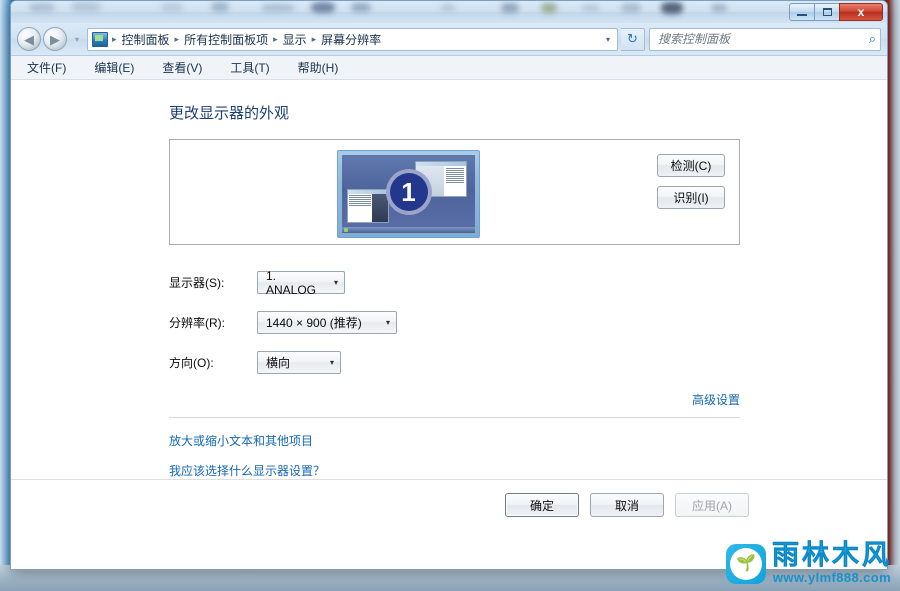  Describe the element at coordinates (299, 362) in the screenshot. I see `orientation-select: 横向 ▾` at that location.